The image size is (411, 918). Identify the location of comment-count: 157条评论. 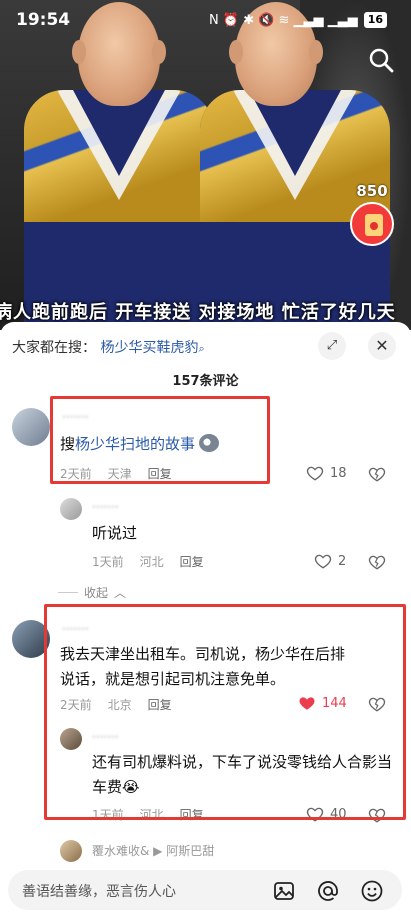
(205, 381).